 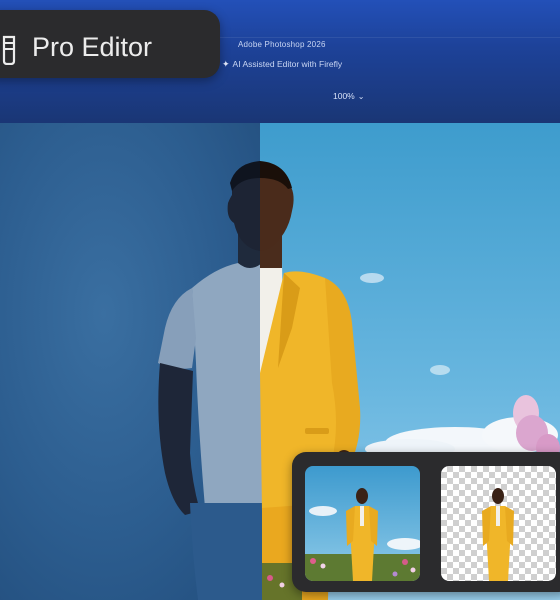 What do you see at coordinates (9, 50) in the screenshot?
I see `brush-tools-icon` at bounding box center [9, 50].